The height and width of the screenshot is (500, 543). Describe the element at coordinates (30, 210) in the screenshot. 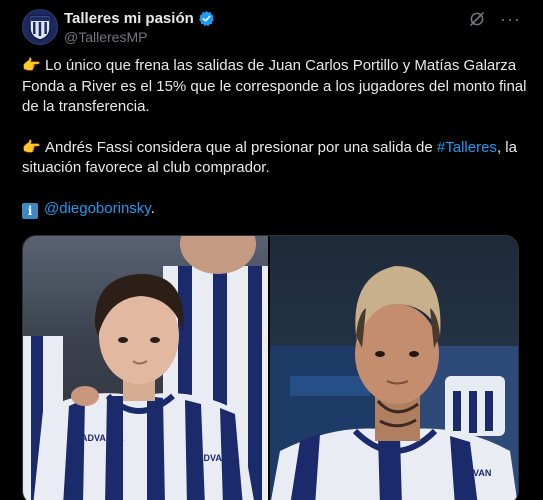

I see `info-icon: i` at that location.